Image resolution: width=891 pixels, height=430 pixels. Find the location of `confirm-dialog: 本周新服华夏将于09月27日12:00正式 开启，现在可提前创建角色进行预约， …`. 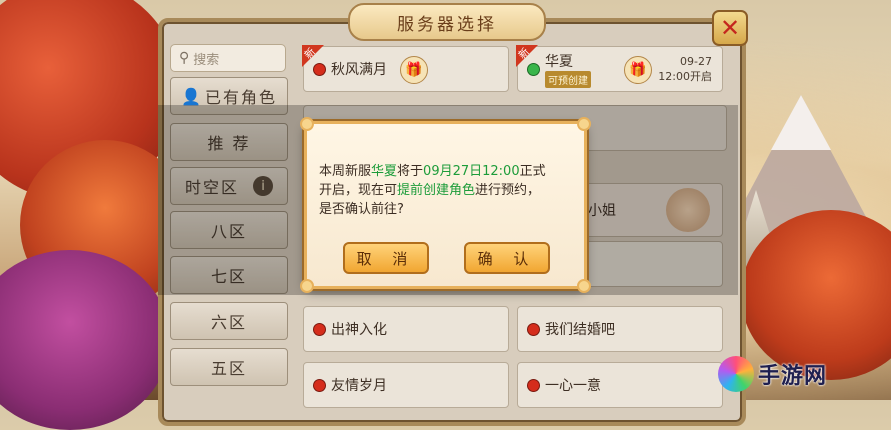

confirm-dialog: 本周新服华夏将于09月27日12:00正式 开启，现在可提前创建角色进行预约， … is located at coordinates (445, 205).